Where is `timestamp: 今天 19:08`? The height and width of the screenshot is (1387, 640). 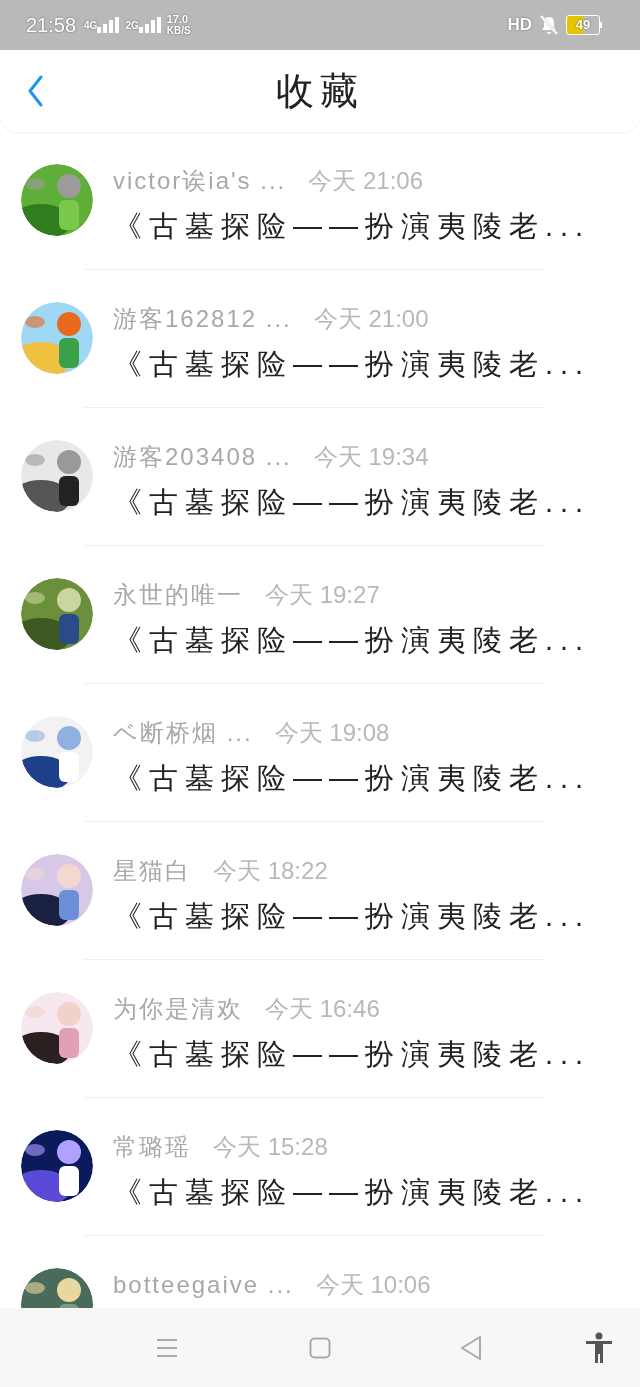 timestamp: 今天 19:08 is located at coordinates (332, 733).